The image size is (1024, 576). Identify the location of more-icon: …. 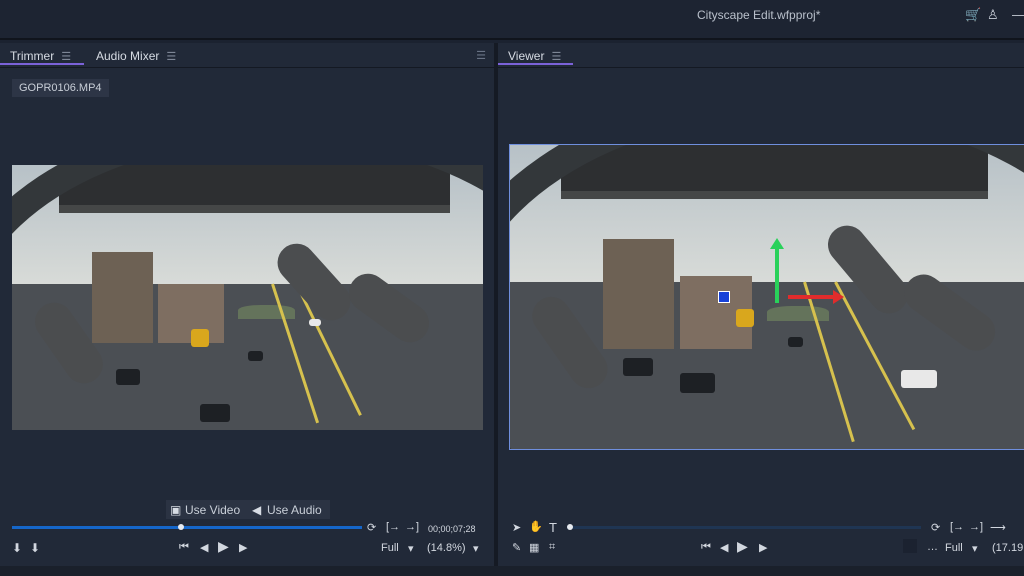
(932, 547).